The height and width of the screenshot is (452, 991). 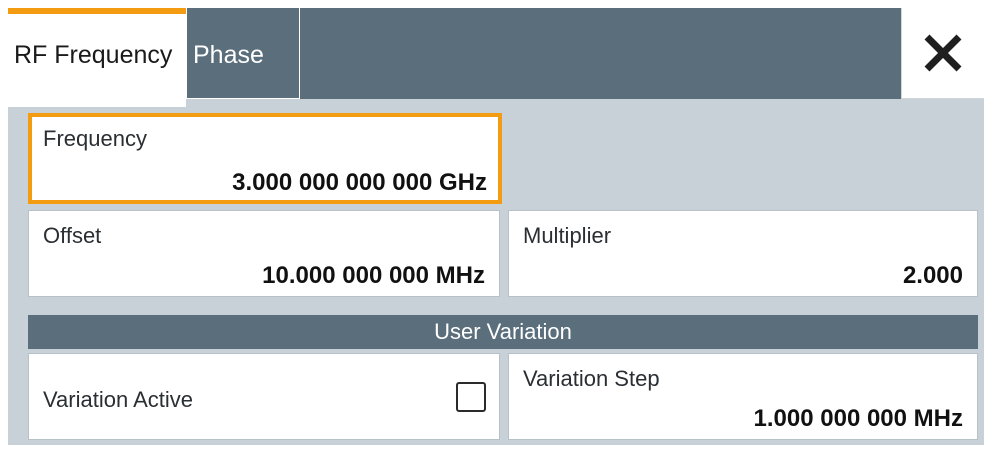 I want to click on user-variation-header: User Variation, so click(x=503, y=332).